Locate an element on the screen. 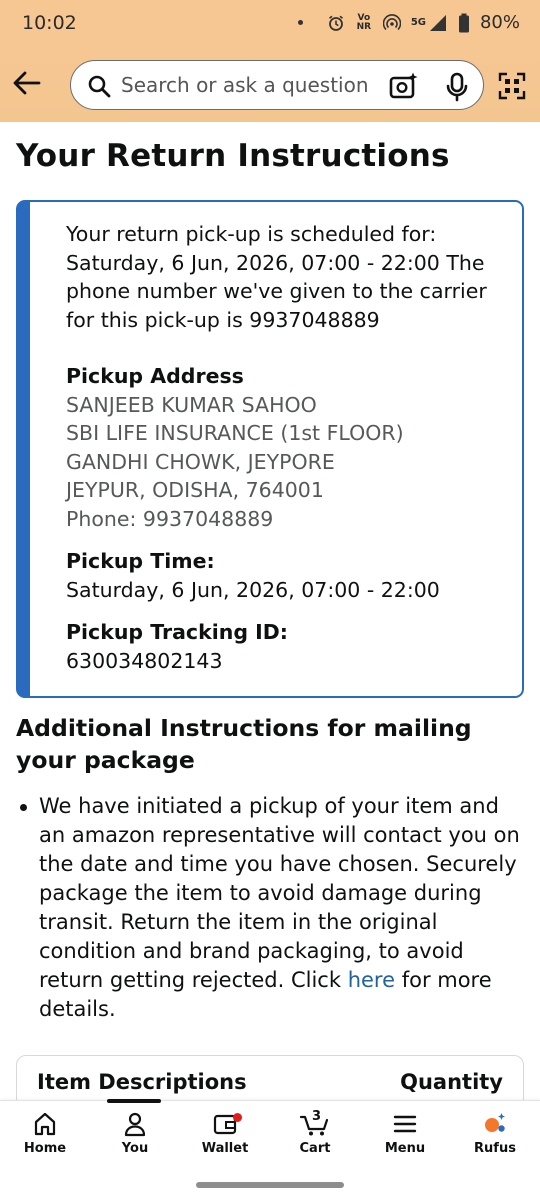 The height and width of the screenshot is (1200, 540). details-link: here is located at coordinates (371, 980).